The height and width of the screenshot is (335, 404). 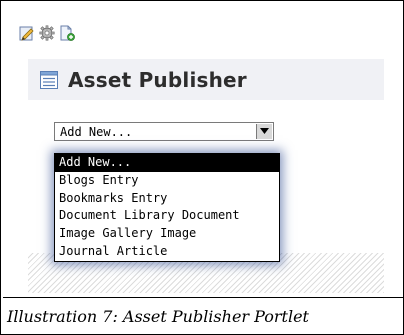 What do you see at coordinates (167, 252) in the screenshot?
I see `option-journal-article: Journal Article` at bounding box center [167, 252].